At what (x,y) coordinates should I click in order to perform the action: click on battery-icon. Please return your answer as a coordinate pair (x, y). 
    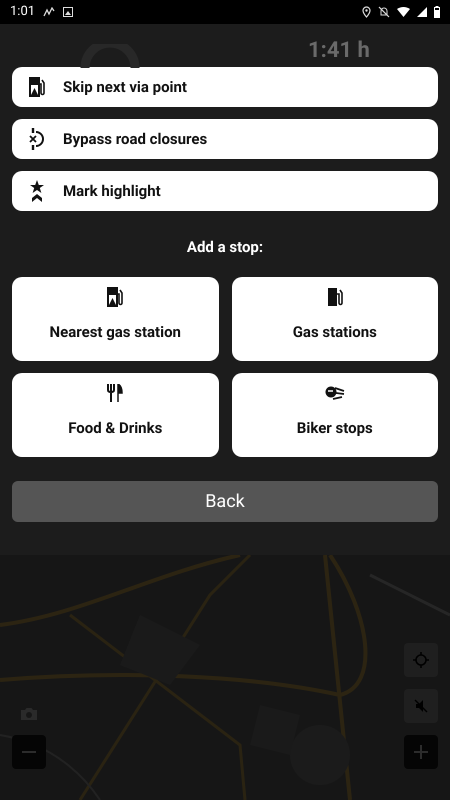
    Looking at the image, I should click on (437, 12).